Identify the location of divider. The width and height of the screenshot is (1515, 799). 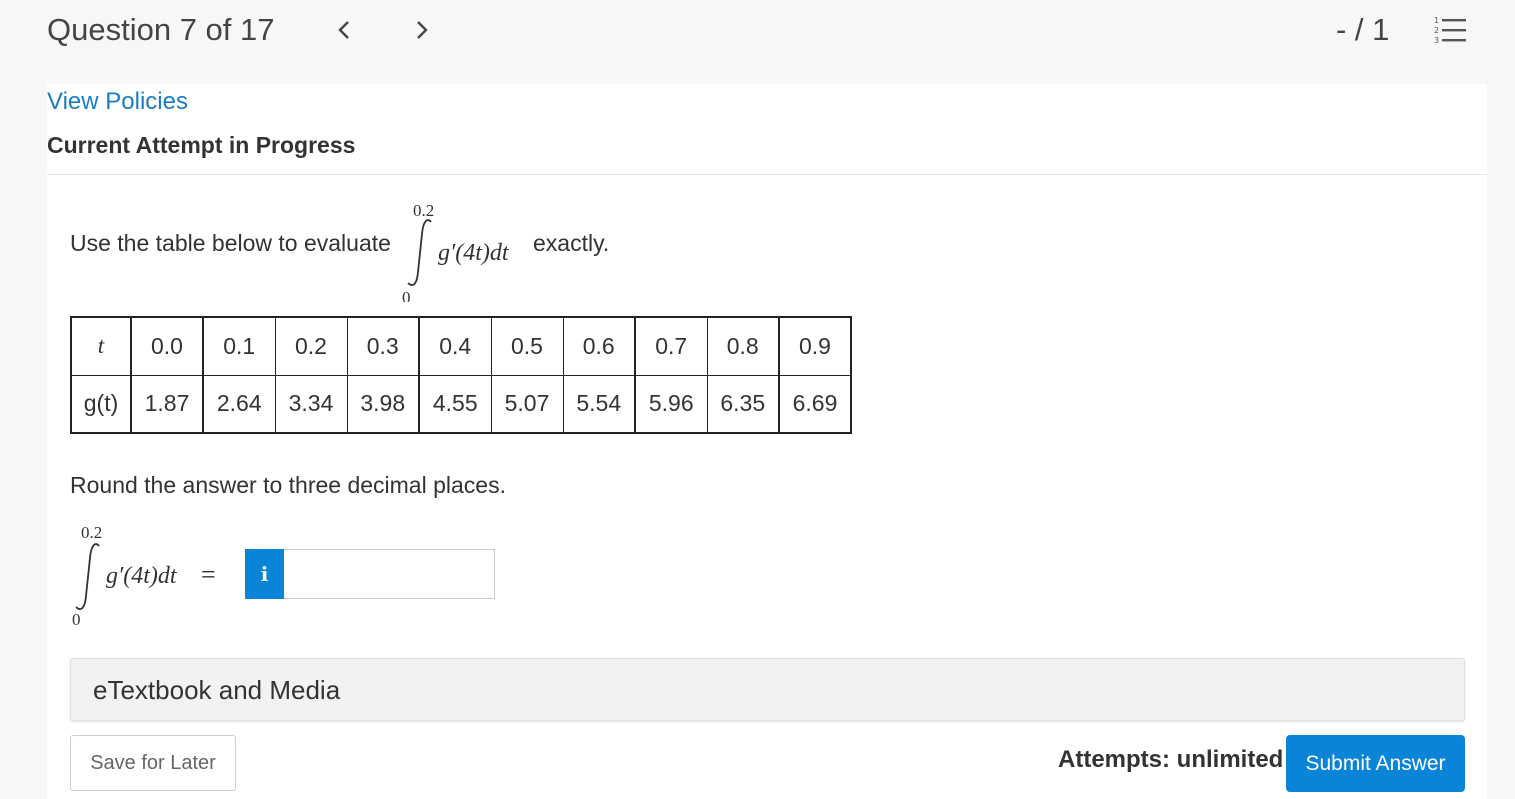
(767, 174).